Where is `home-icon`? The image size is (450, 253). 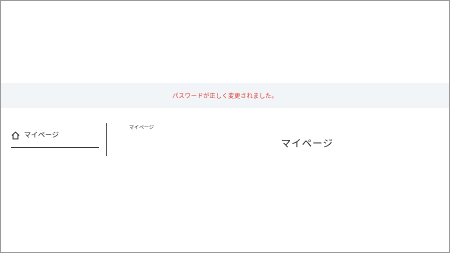 home-icon is located at coordinates (15, 135).